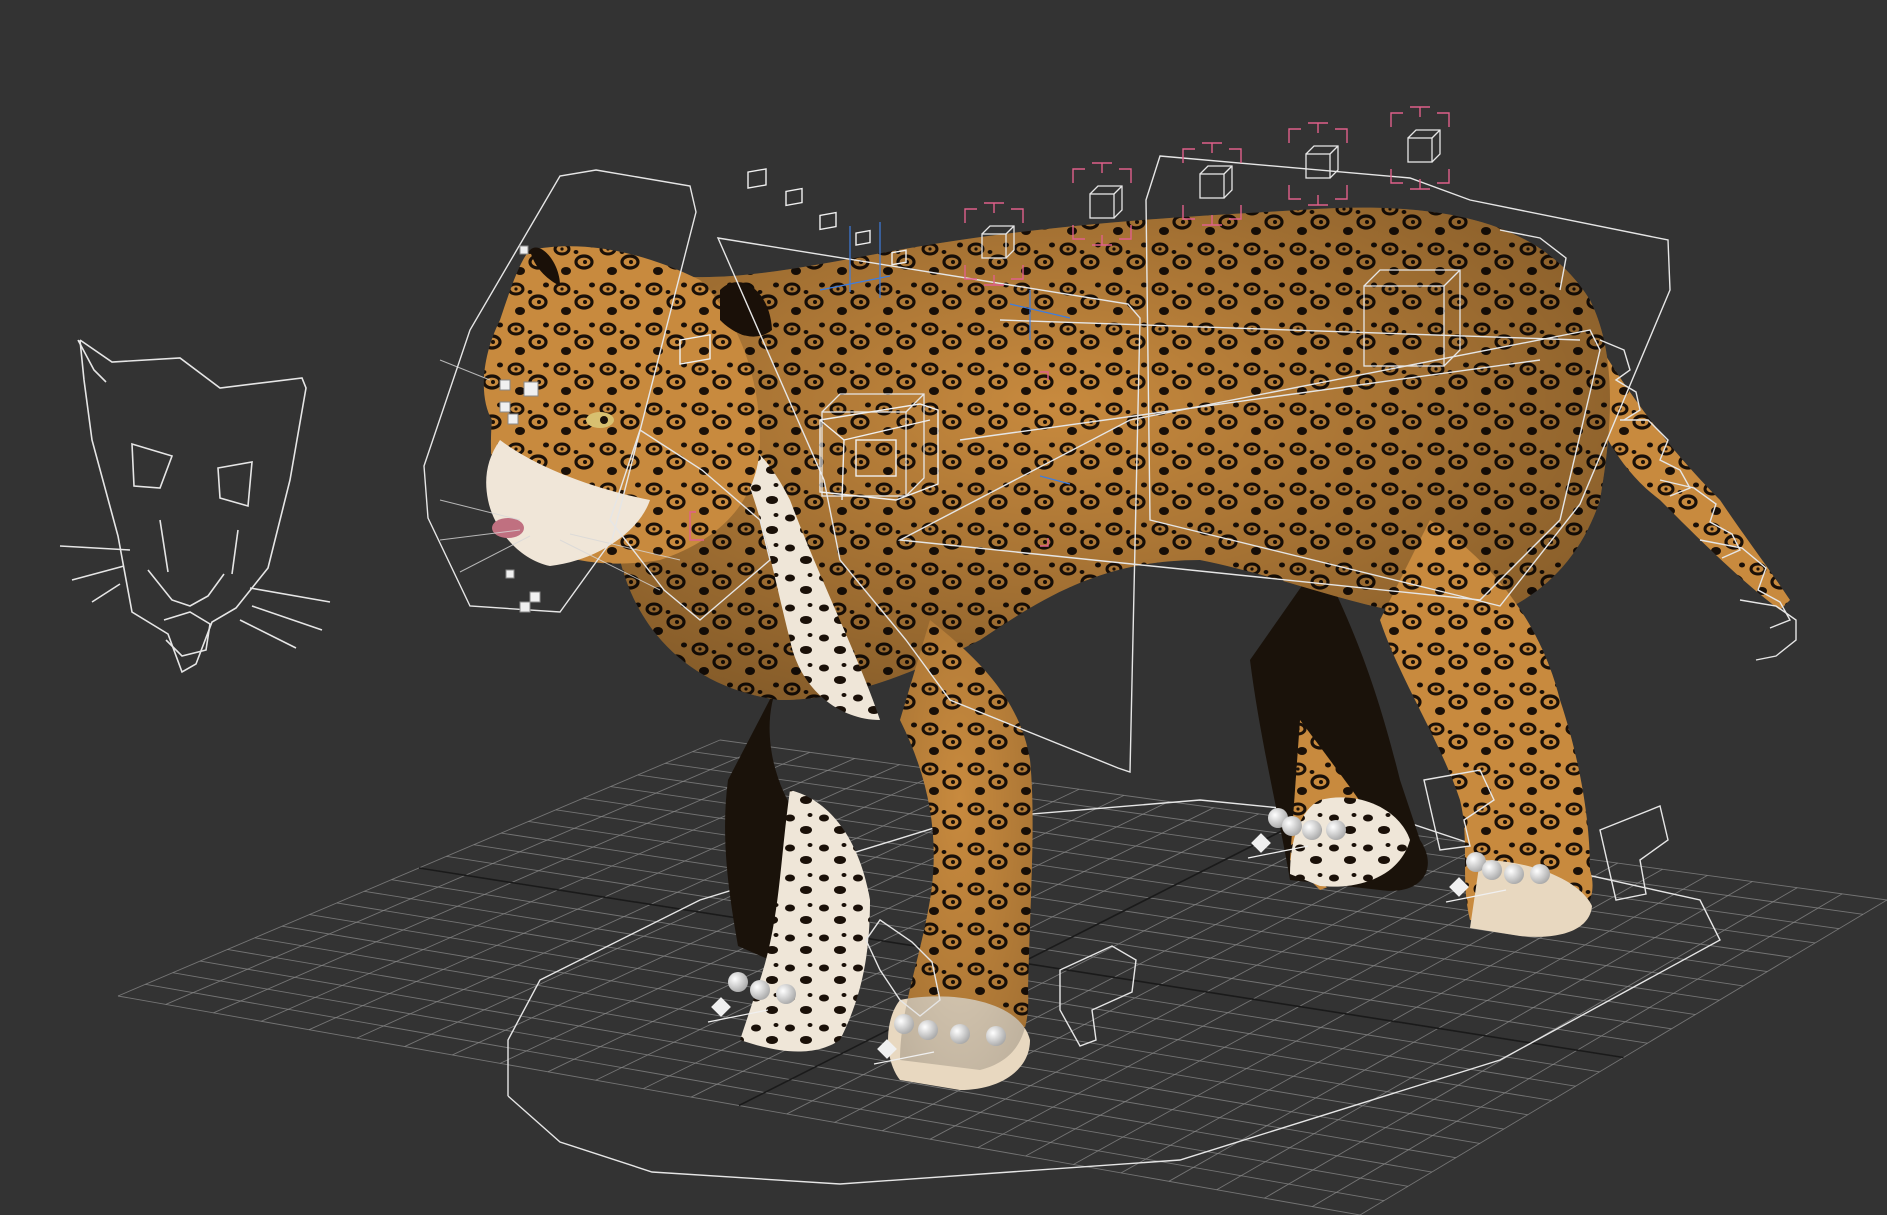 This screenshot has width=1887, height=1215. What do you see at coordinates (1261, 843) in the screenshot?
I see `paw-pivot-control` at bounding box center [1261, 843].